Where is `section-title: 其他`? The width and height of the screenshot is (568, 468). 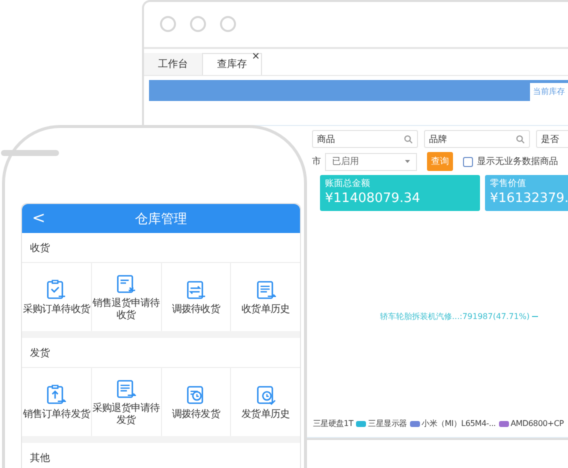 section-title: 其他 is located at coordinates (161, 455).